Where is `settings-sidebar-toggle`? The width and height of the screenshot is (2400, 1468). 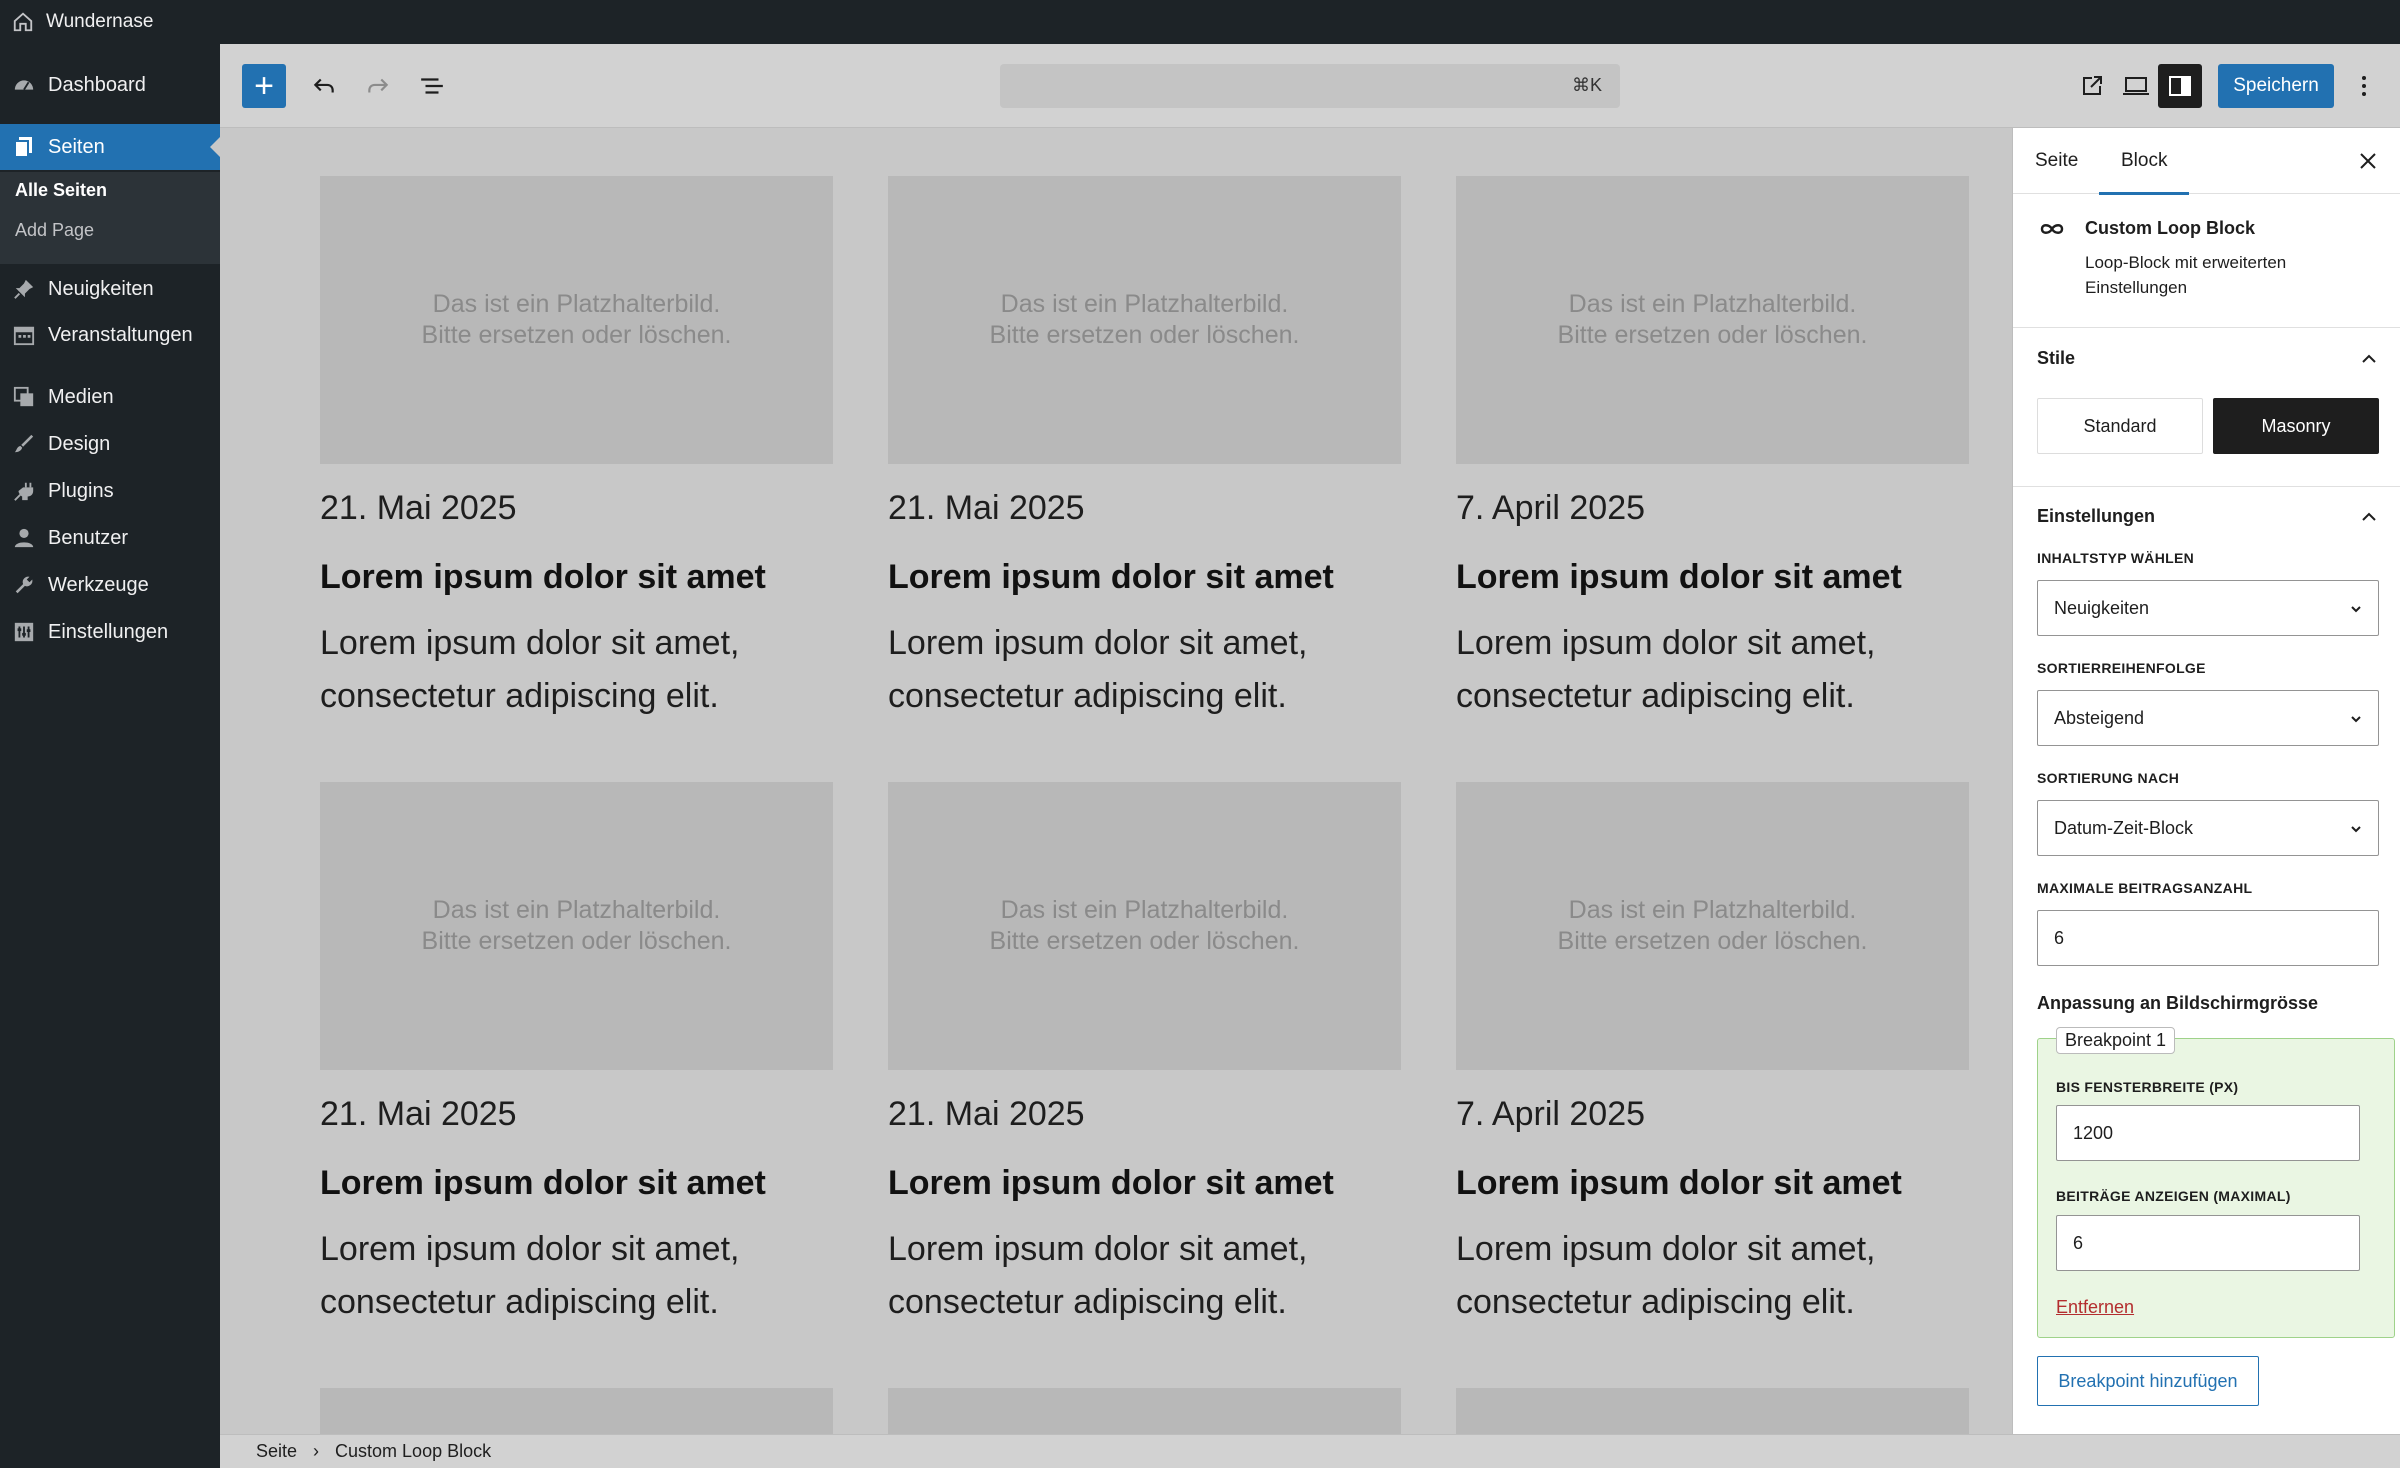
settings-sidebar-toggle is located at coordinates (2180, 86).